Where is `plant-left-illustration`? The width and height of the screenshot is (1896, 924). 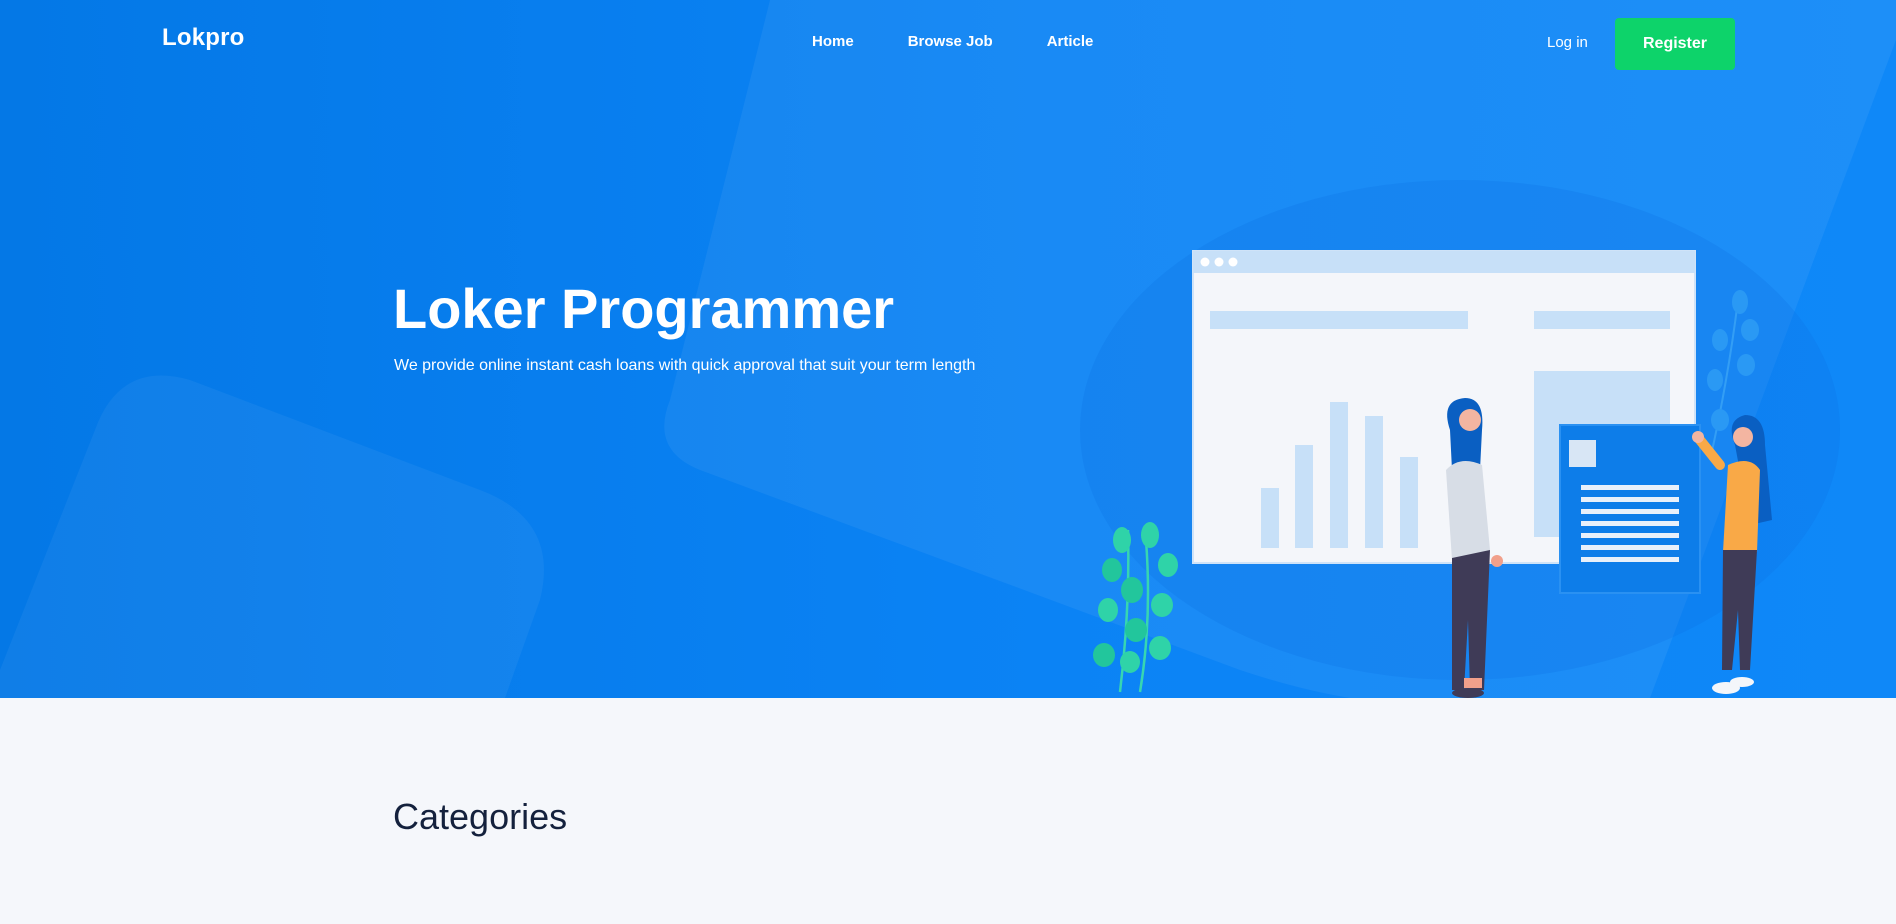 plant-left-illustration is located at coordinates (1135, 607).